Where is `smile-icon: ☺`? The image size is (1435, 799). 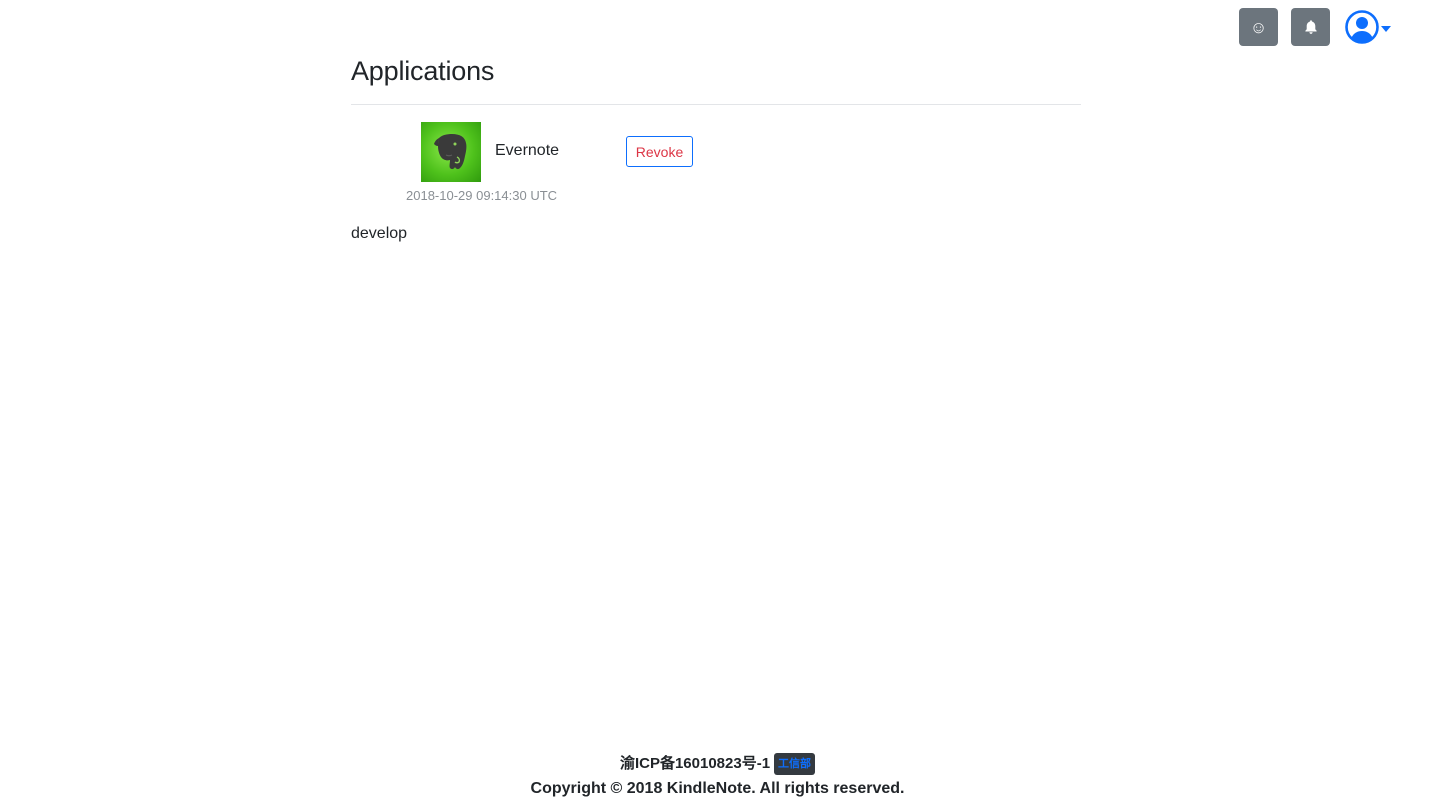 smile-icon: ☺ is located at coordinates (1258, 27).